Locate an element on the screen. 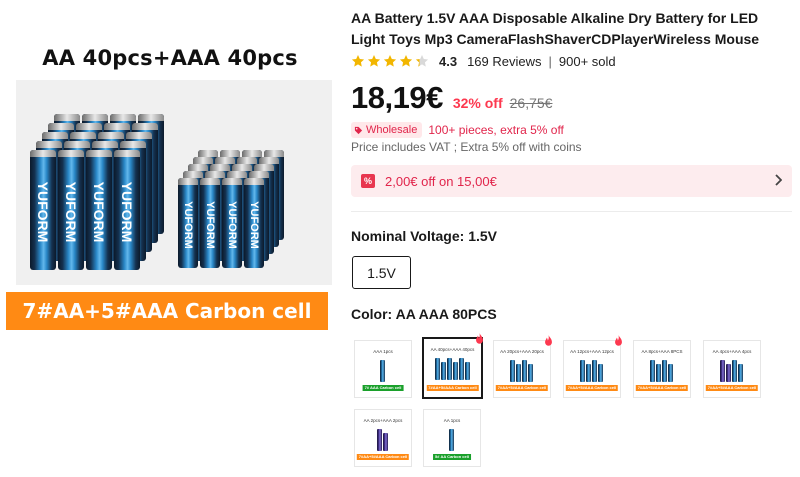  rating-score: 4.3 is located at coordinates (448, 61).